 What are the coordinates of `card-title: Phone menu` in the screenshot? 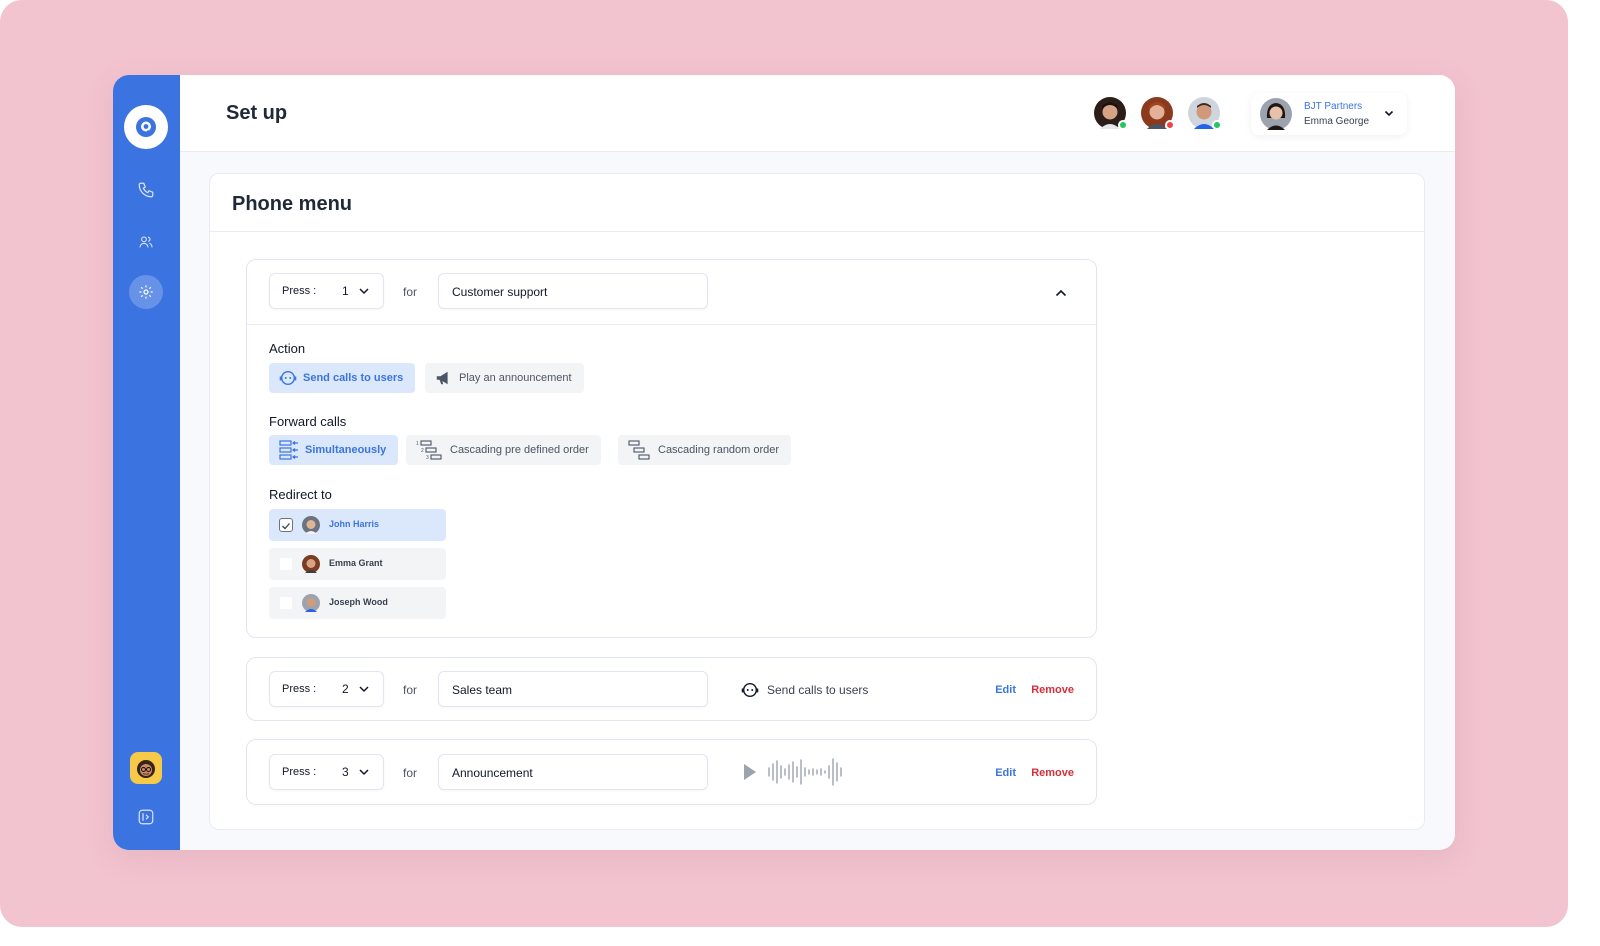 It's located at (292, 204).